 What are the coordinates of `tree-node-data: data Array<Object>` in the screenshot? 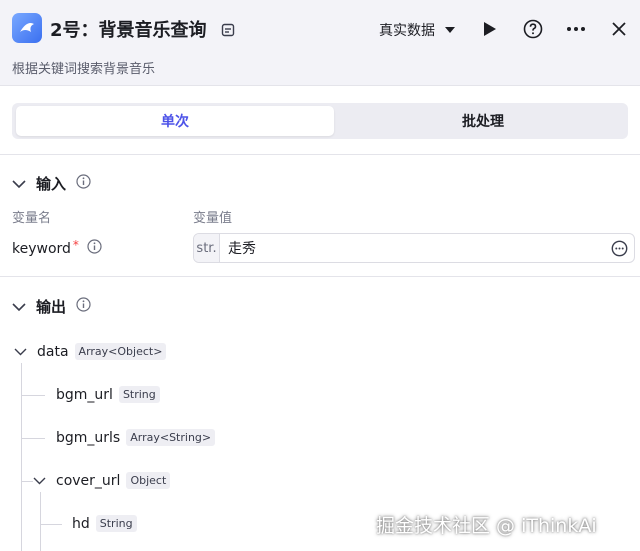 It's located at (90, 351).